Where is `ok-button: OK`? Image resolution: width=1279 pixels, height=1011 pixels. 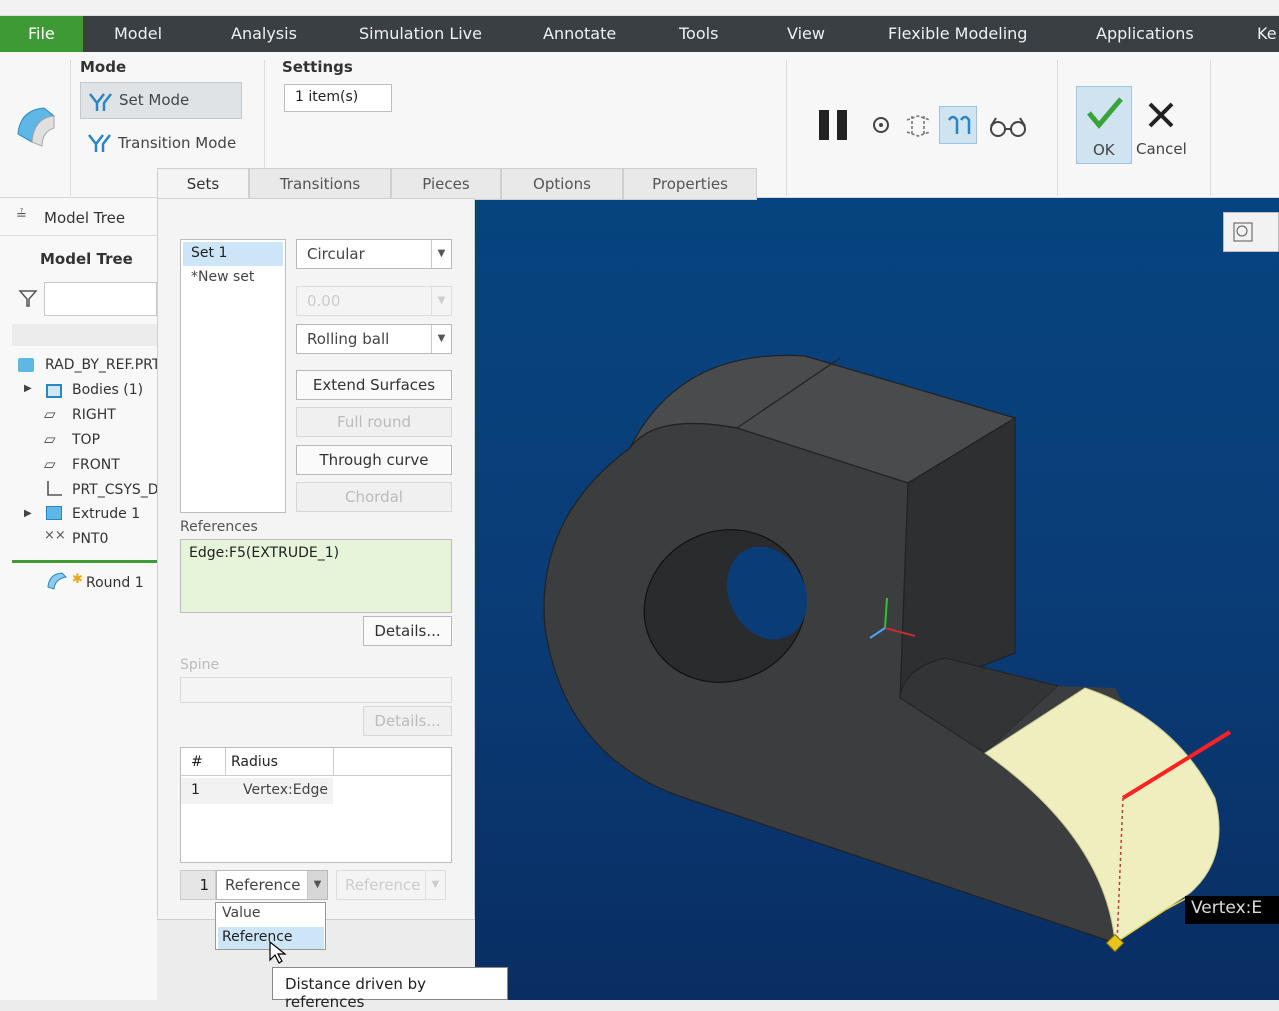 ok-button: OK is located at coordinates (1104, 125).